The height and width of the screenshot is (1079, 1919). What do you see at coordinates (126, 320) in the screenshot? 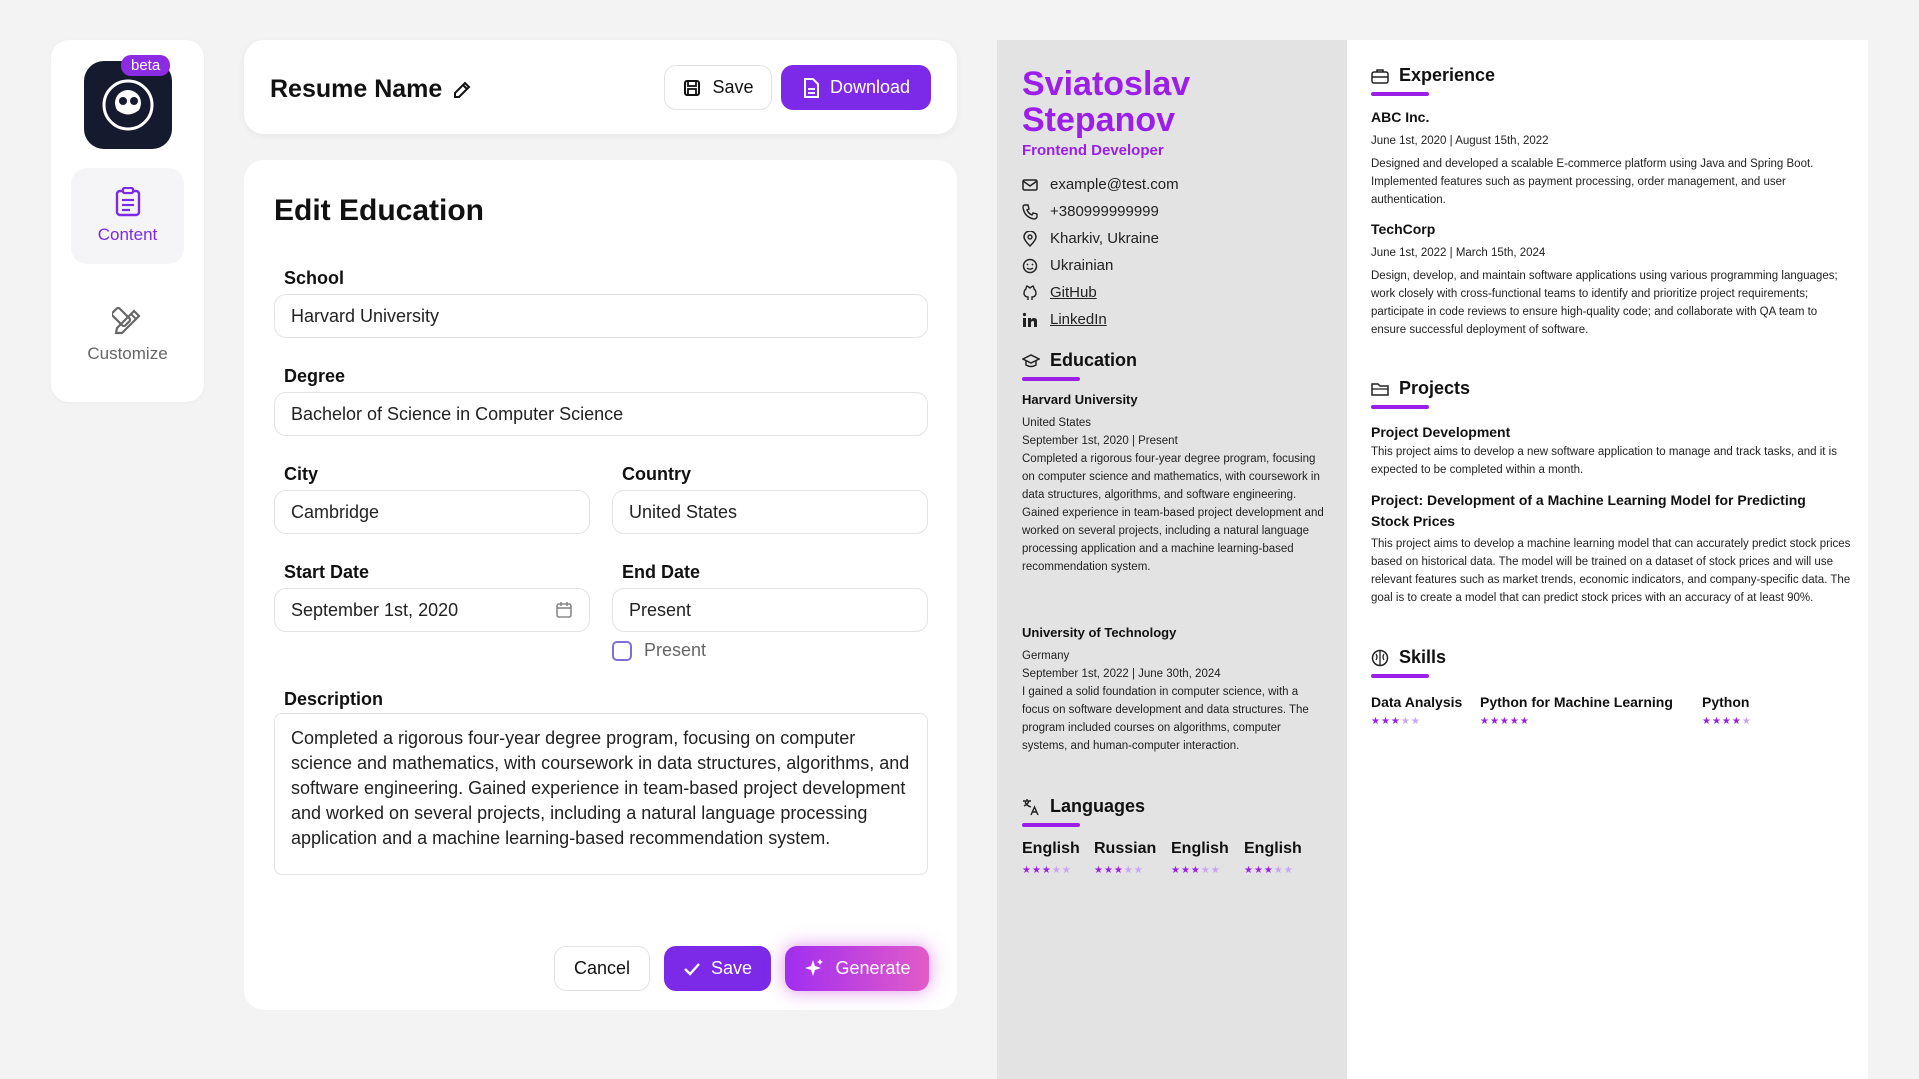
I see `pencil-ruler-icon` at bounding box center [126, 320].